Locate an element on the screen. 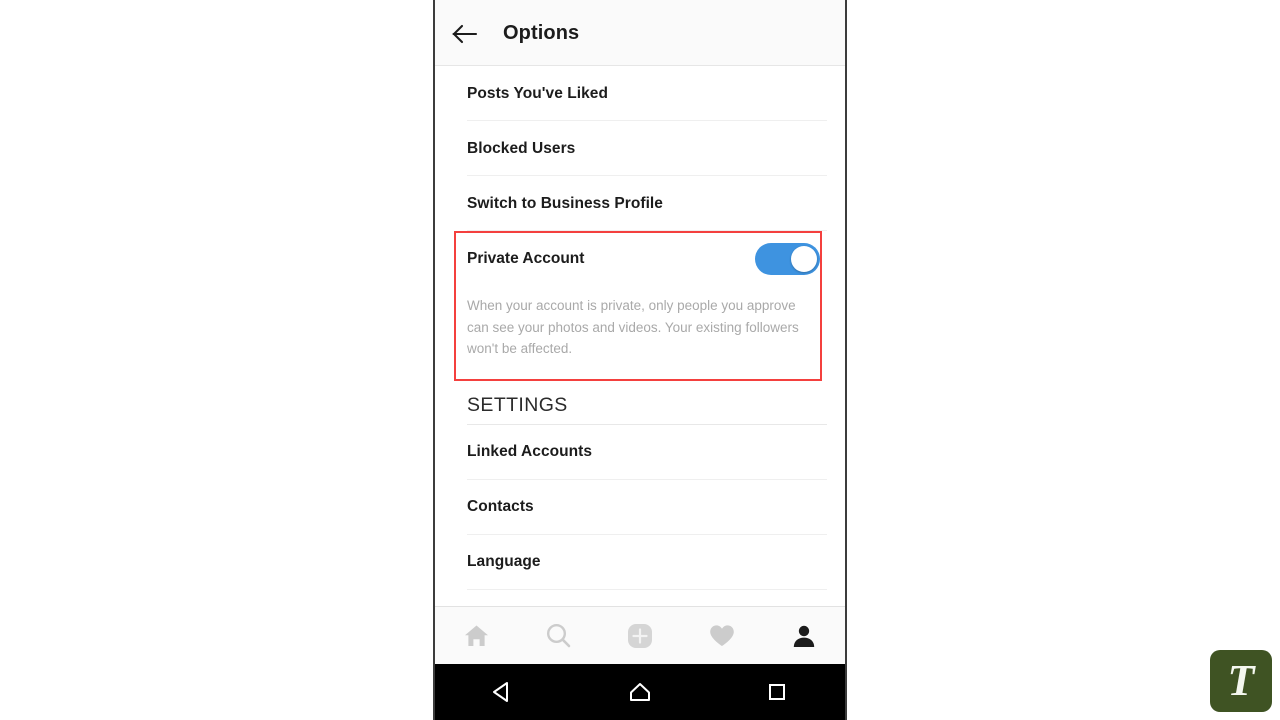 Image resolution: width=1280 pixels, height=720 pixels. page-title: Options is located at coordinates (541, 33).